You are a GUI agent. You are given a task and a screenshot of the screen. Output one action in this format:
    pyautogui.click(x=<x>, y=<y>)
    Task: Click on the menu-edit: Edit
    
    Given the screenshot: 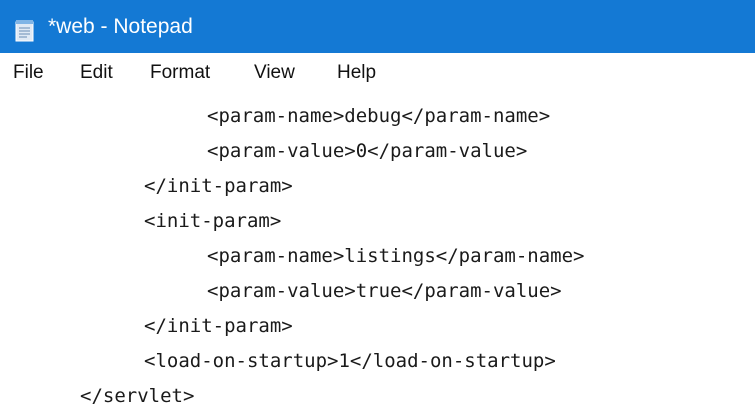 What is the action you would take?
    pyautogui.click(x=96, y=73)
    